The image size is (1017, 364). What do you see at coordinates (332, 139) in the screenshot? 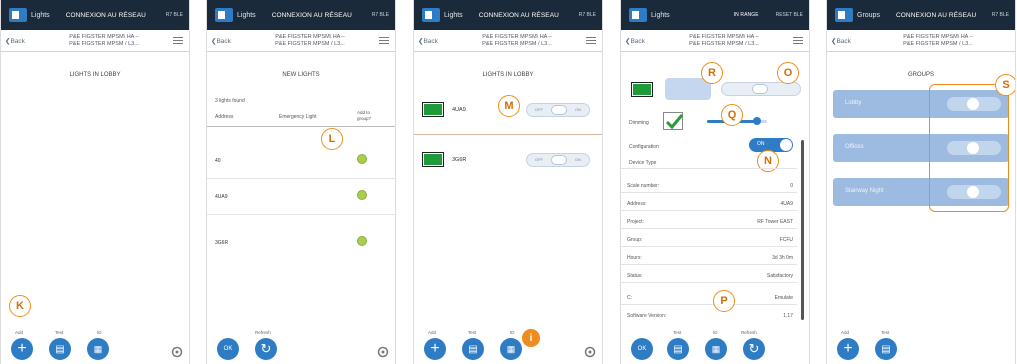
I see `callout-marker-l: L` at bounding box center [332, 139].